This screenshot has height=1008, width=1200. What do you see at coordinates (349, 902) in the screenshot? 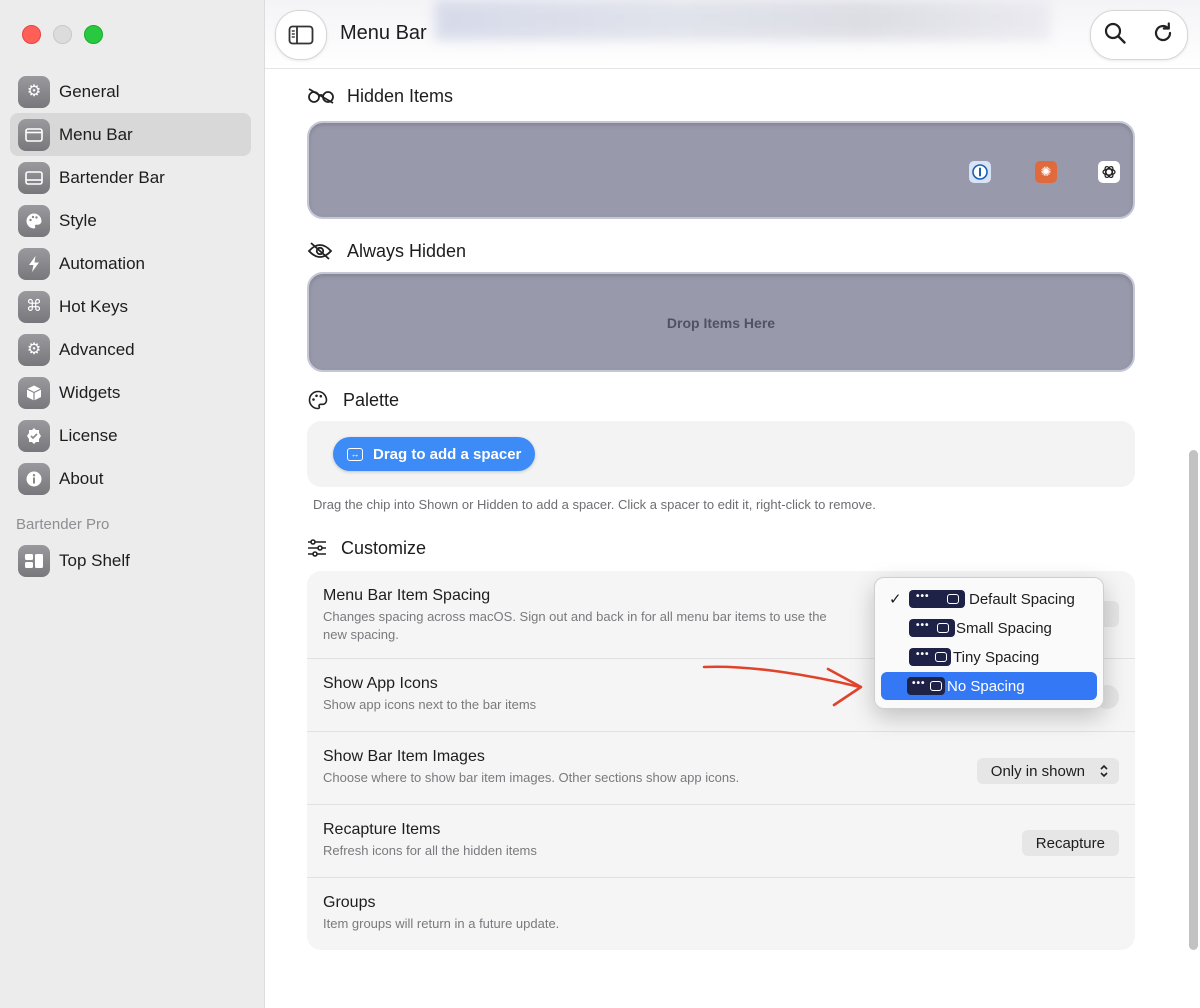
I see `setting-title: Groups` at bounding box center [349, 902].